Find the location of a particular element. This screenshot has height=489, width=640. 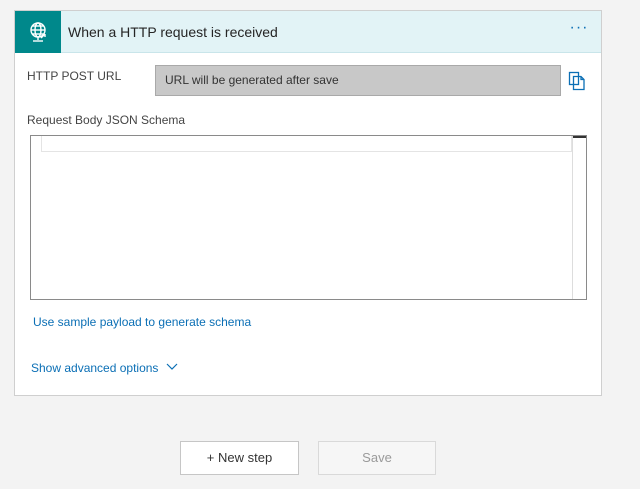

use-sample-payload-link: Use sample payload to generate schema is located at coordinates (142, 322).